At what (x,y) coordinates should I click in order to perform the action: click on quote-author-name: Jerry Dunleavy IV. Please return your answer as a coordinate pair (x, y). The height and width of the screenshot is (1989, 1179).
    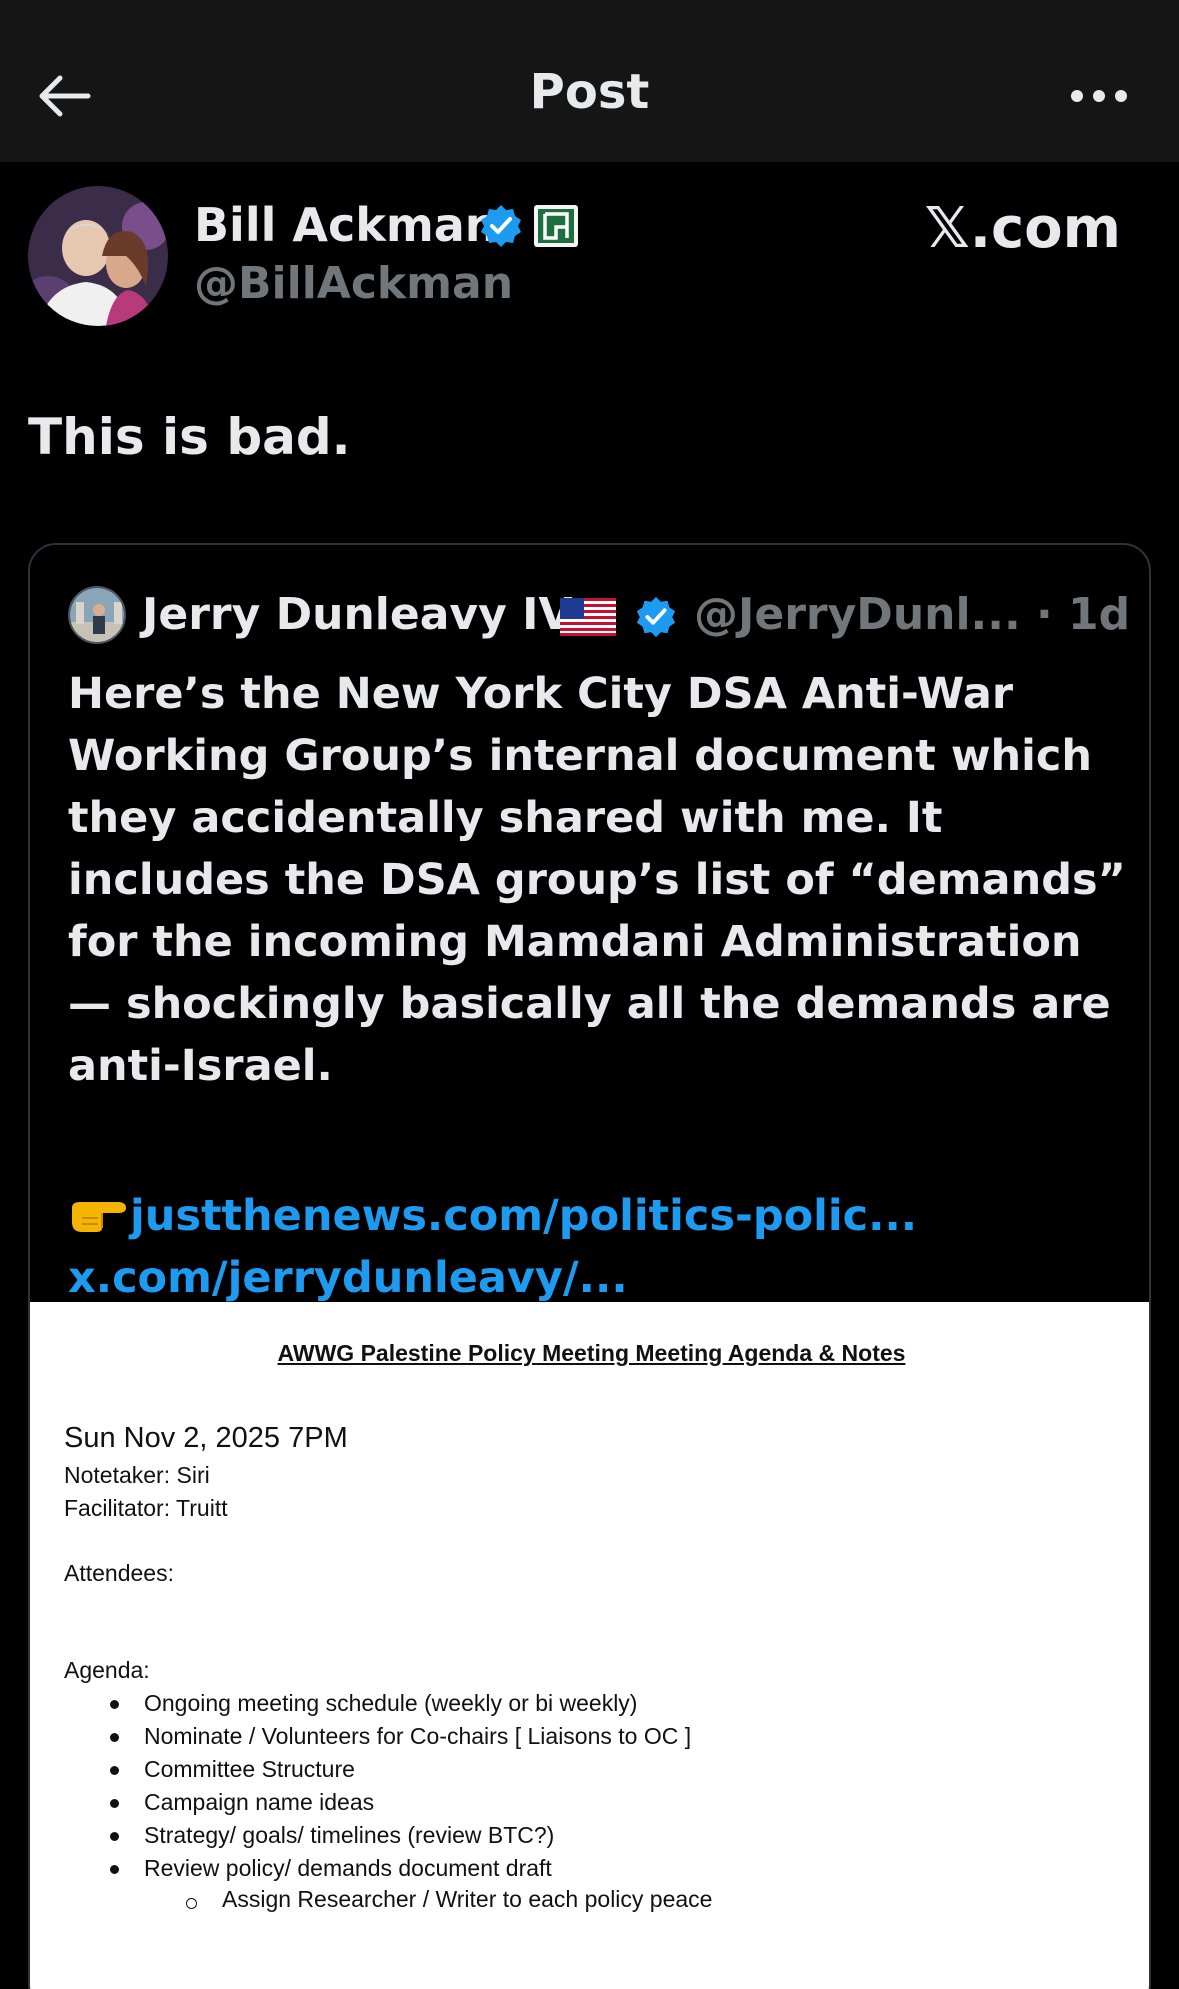
    Looking at the image, I should click on (357, 614).